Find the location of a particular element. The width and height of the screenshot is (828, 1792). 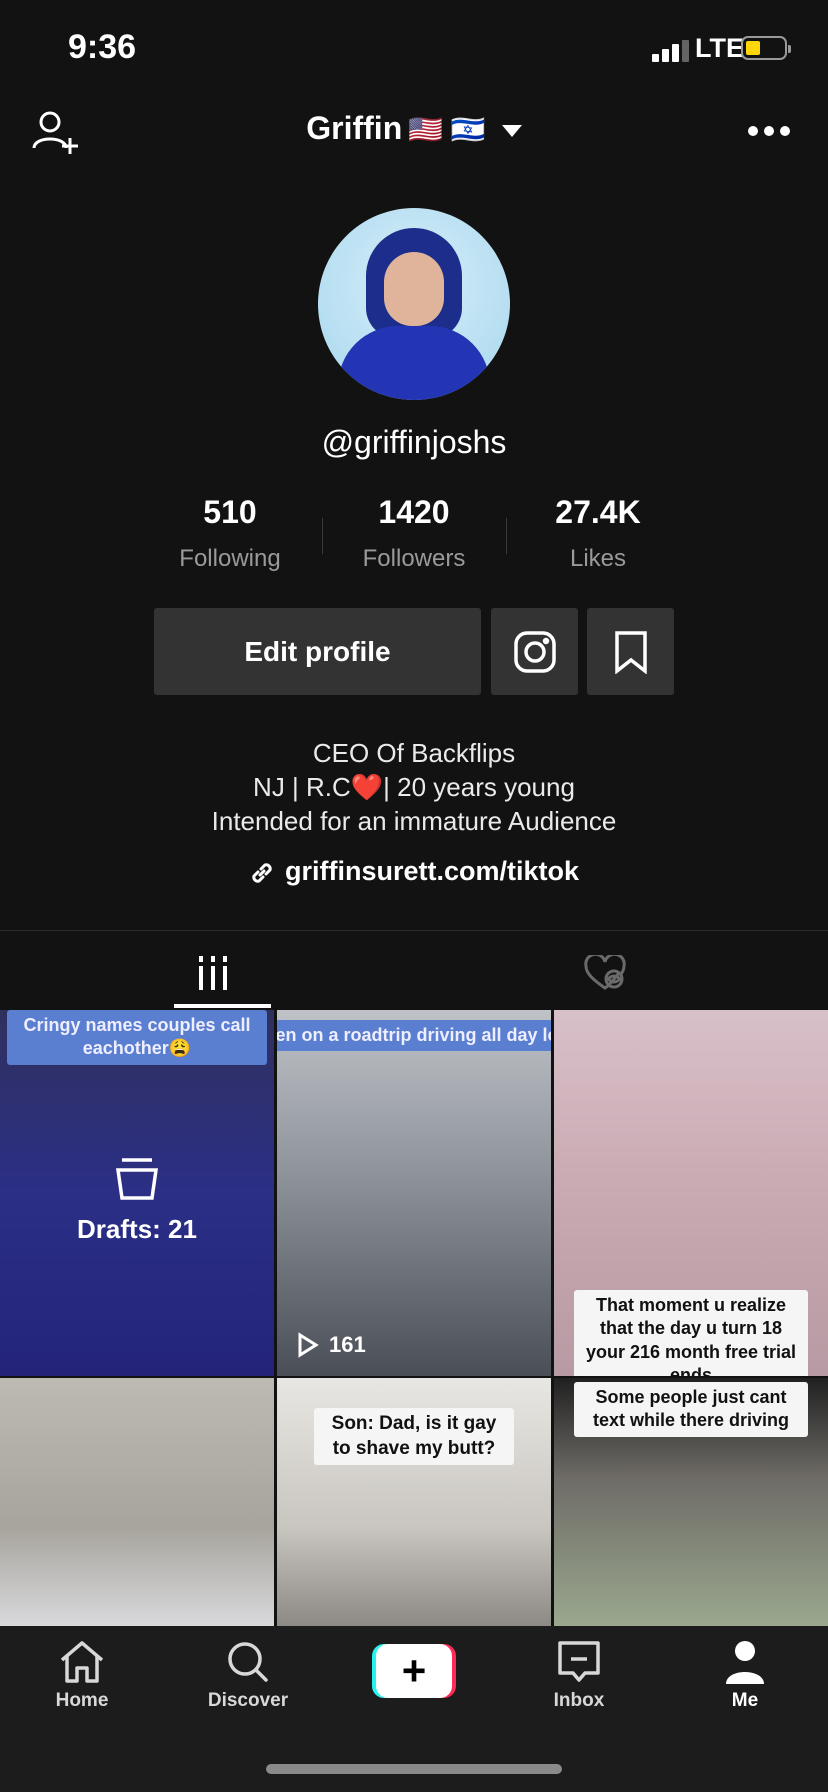

flags: 🇺🇸 🇮🇱 is located at coordinates (447, 129).